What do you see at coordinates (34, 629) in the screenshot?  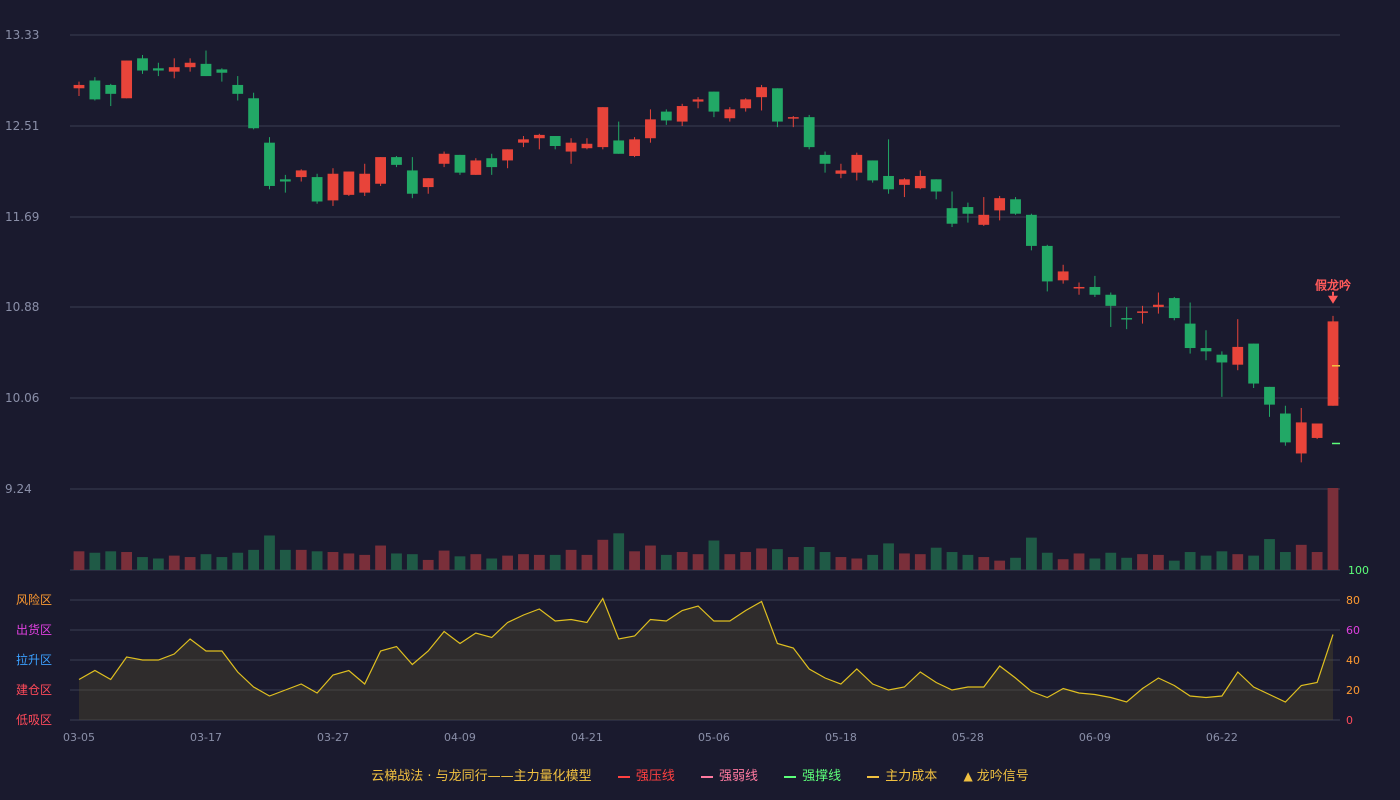 I see `zone-label: 出货区` at bounding box center [34, 629].